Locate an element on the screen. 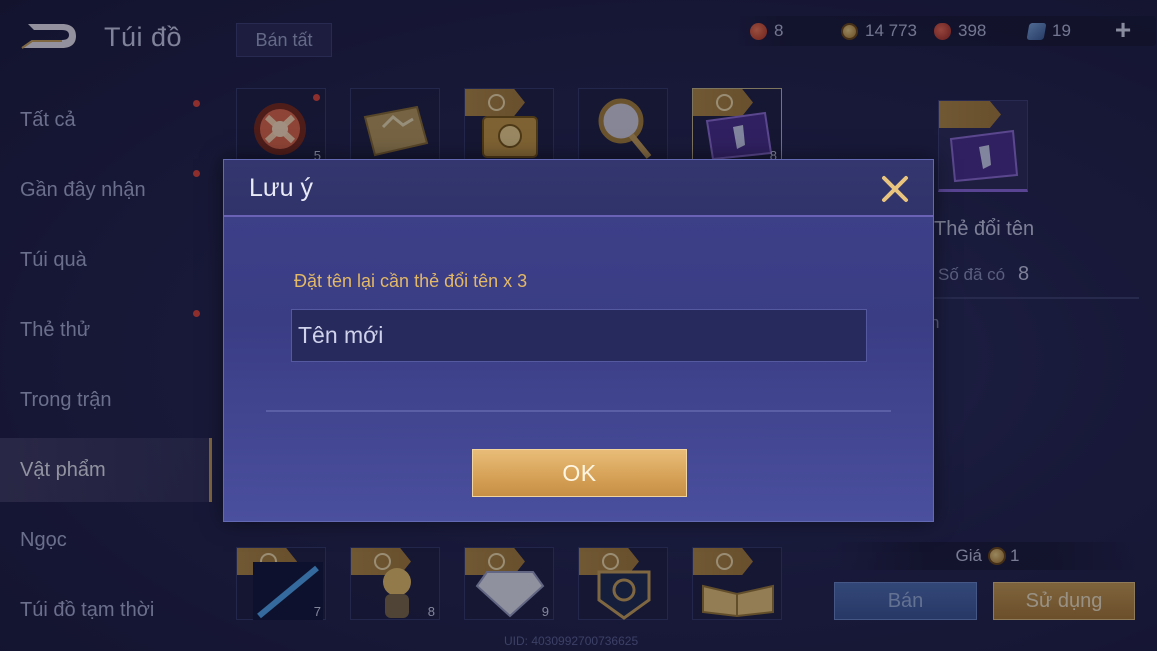  new-name-input is located at coordinates (579, 335).